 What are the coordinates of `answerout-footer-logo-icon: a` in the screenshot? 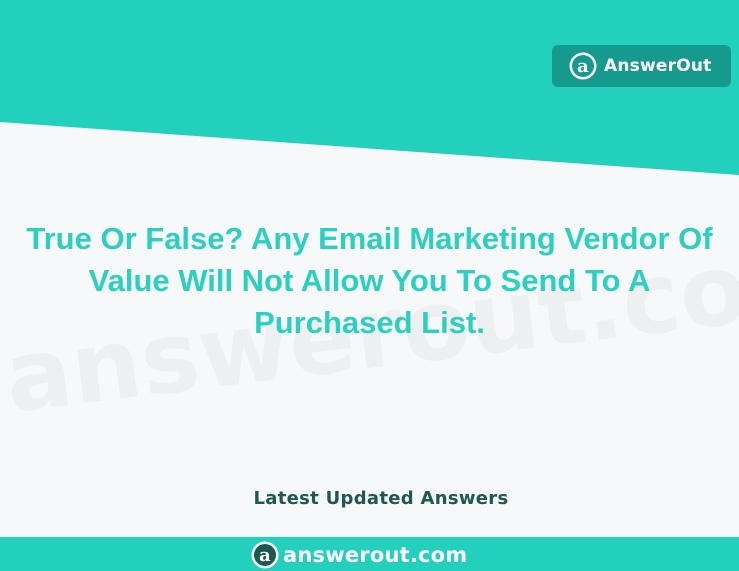 It's located at (265, 555).